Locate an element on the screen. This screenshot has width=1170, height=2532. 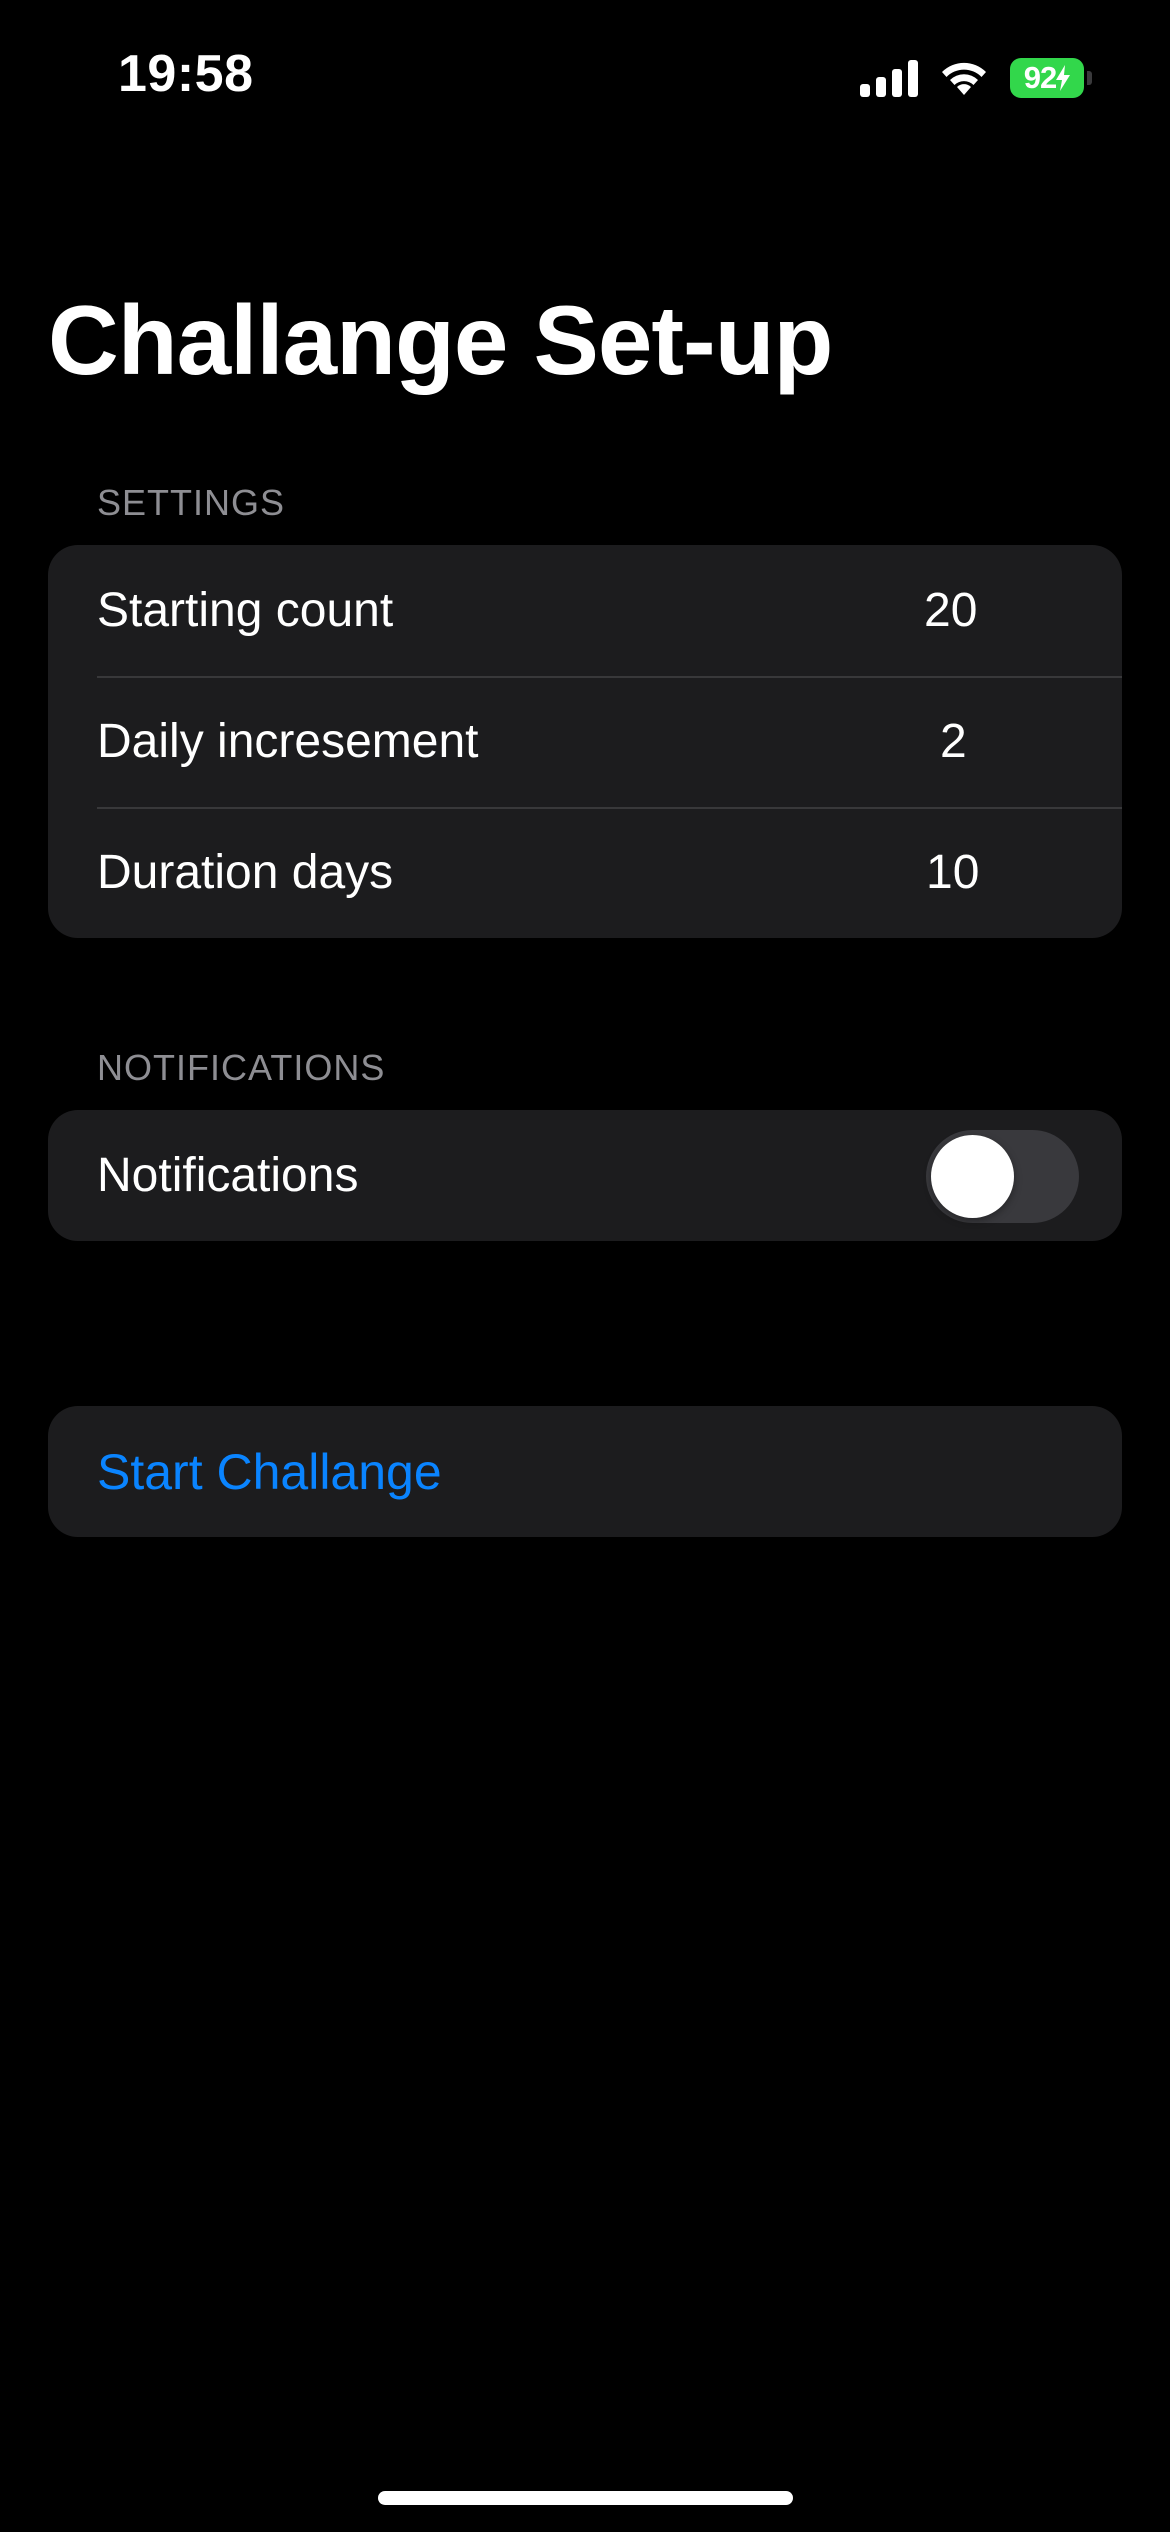
duration-days-row: Duration days 10 is located at coordinates (585, 872).